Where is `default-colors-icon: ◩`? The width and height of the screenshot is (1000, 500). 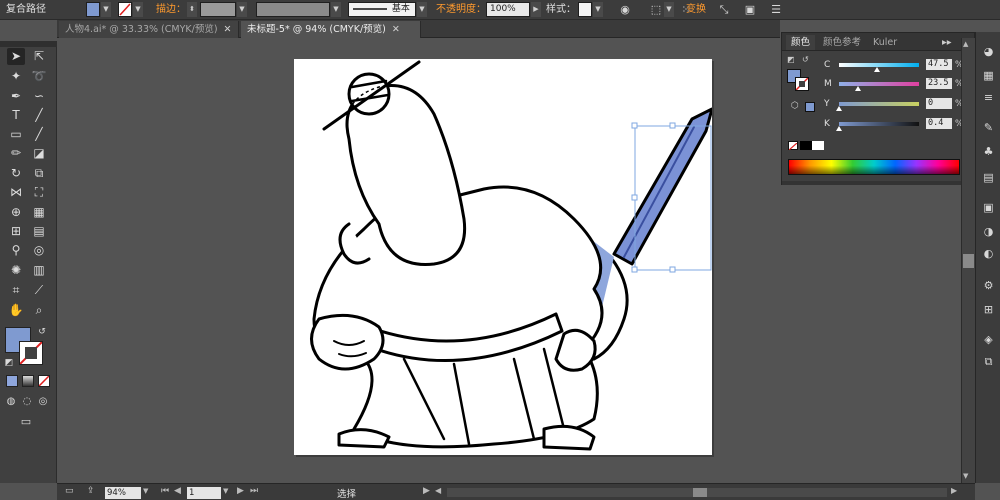 default-colors-icon: ◩ is located at coordinates (9, 363).